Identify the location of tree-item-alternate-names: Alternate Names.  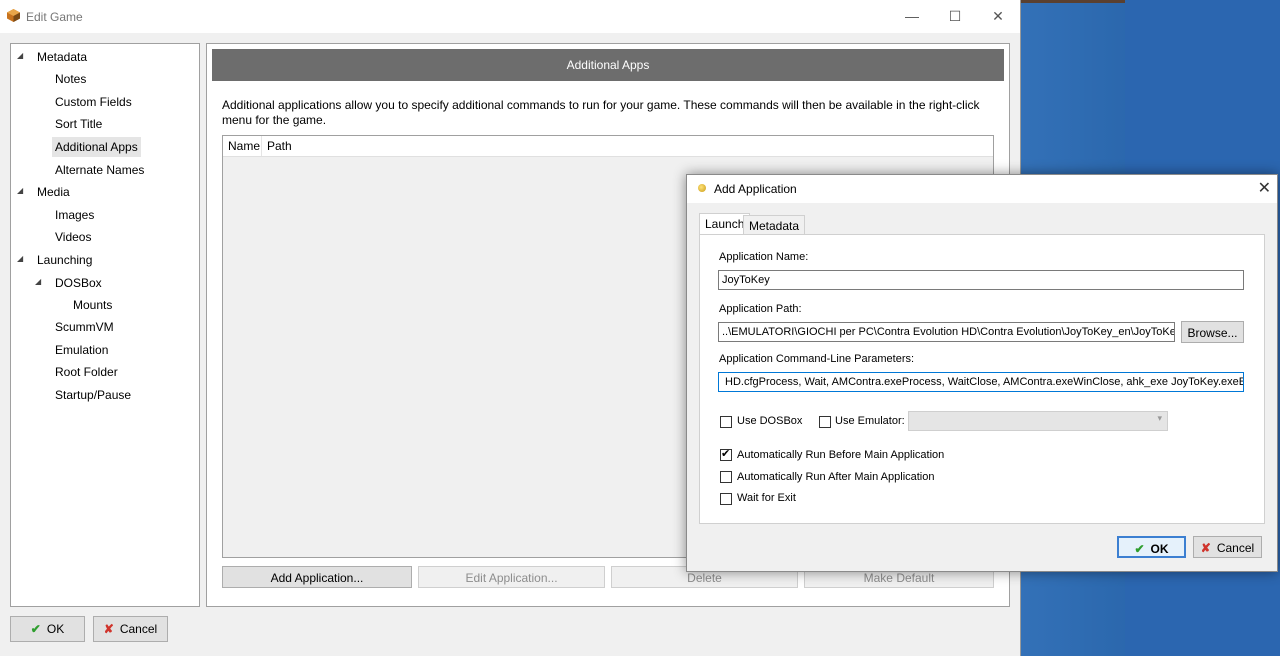
(99, 170).